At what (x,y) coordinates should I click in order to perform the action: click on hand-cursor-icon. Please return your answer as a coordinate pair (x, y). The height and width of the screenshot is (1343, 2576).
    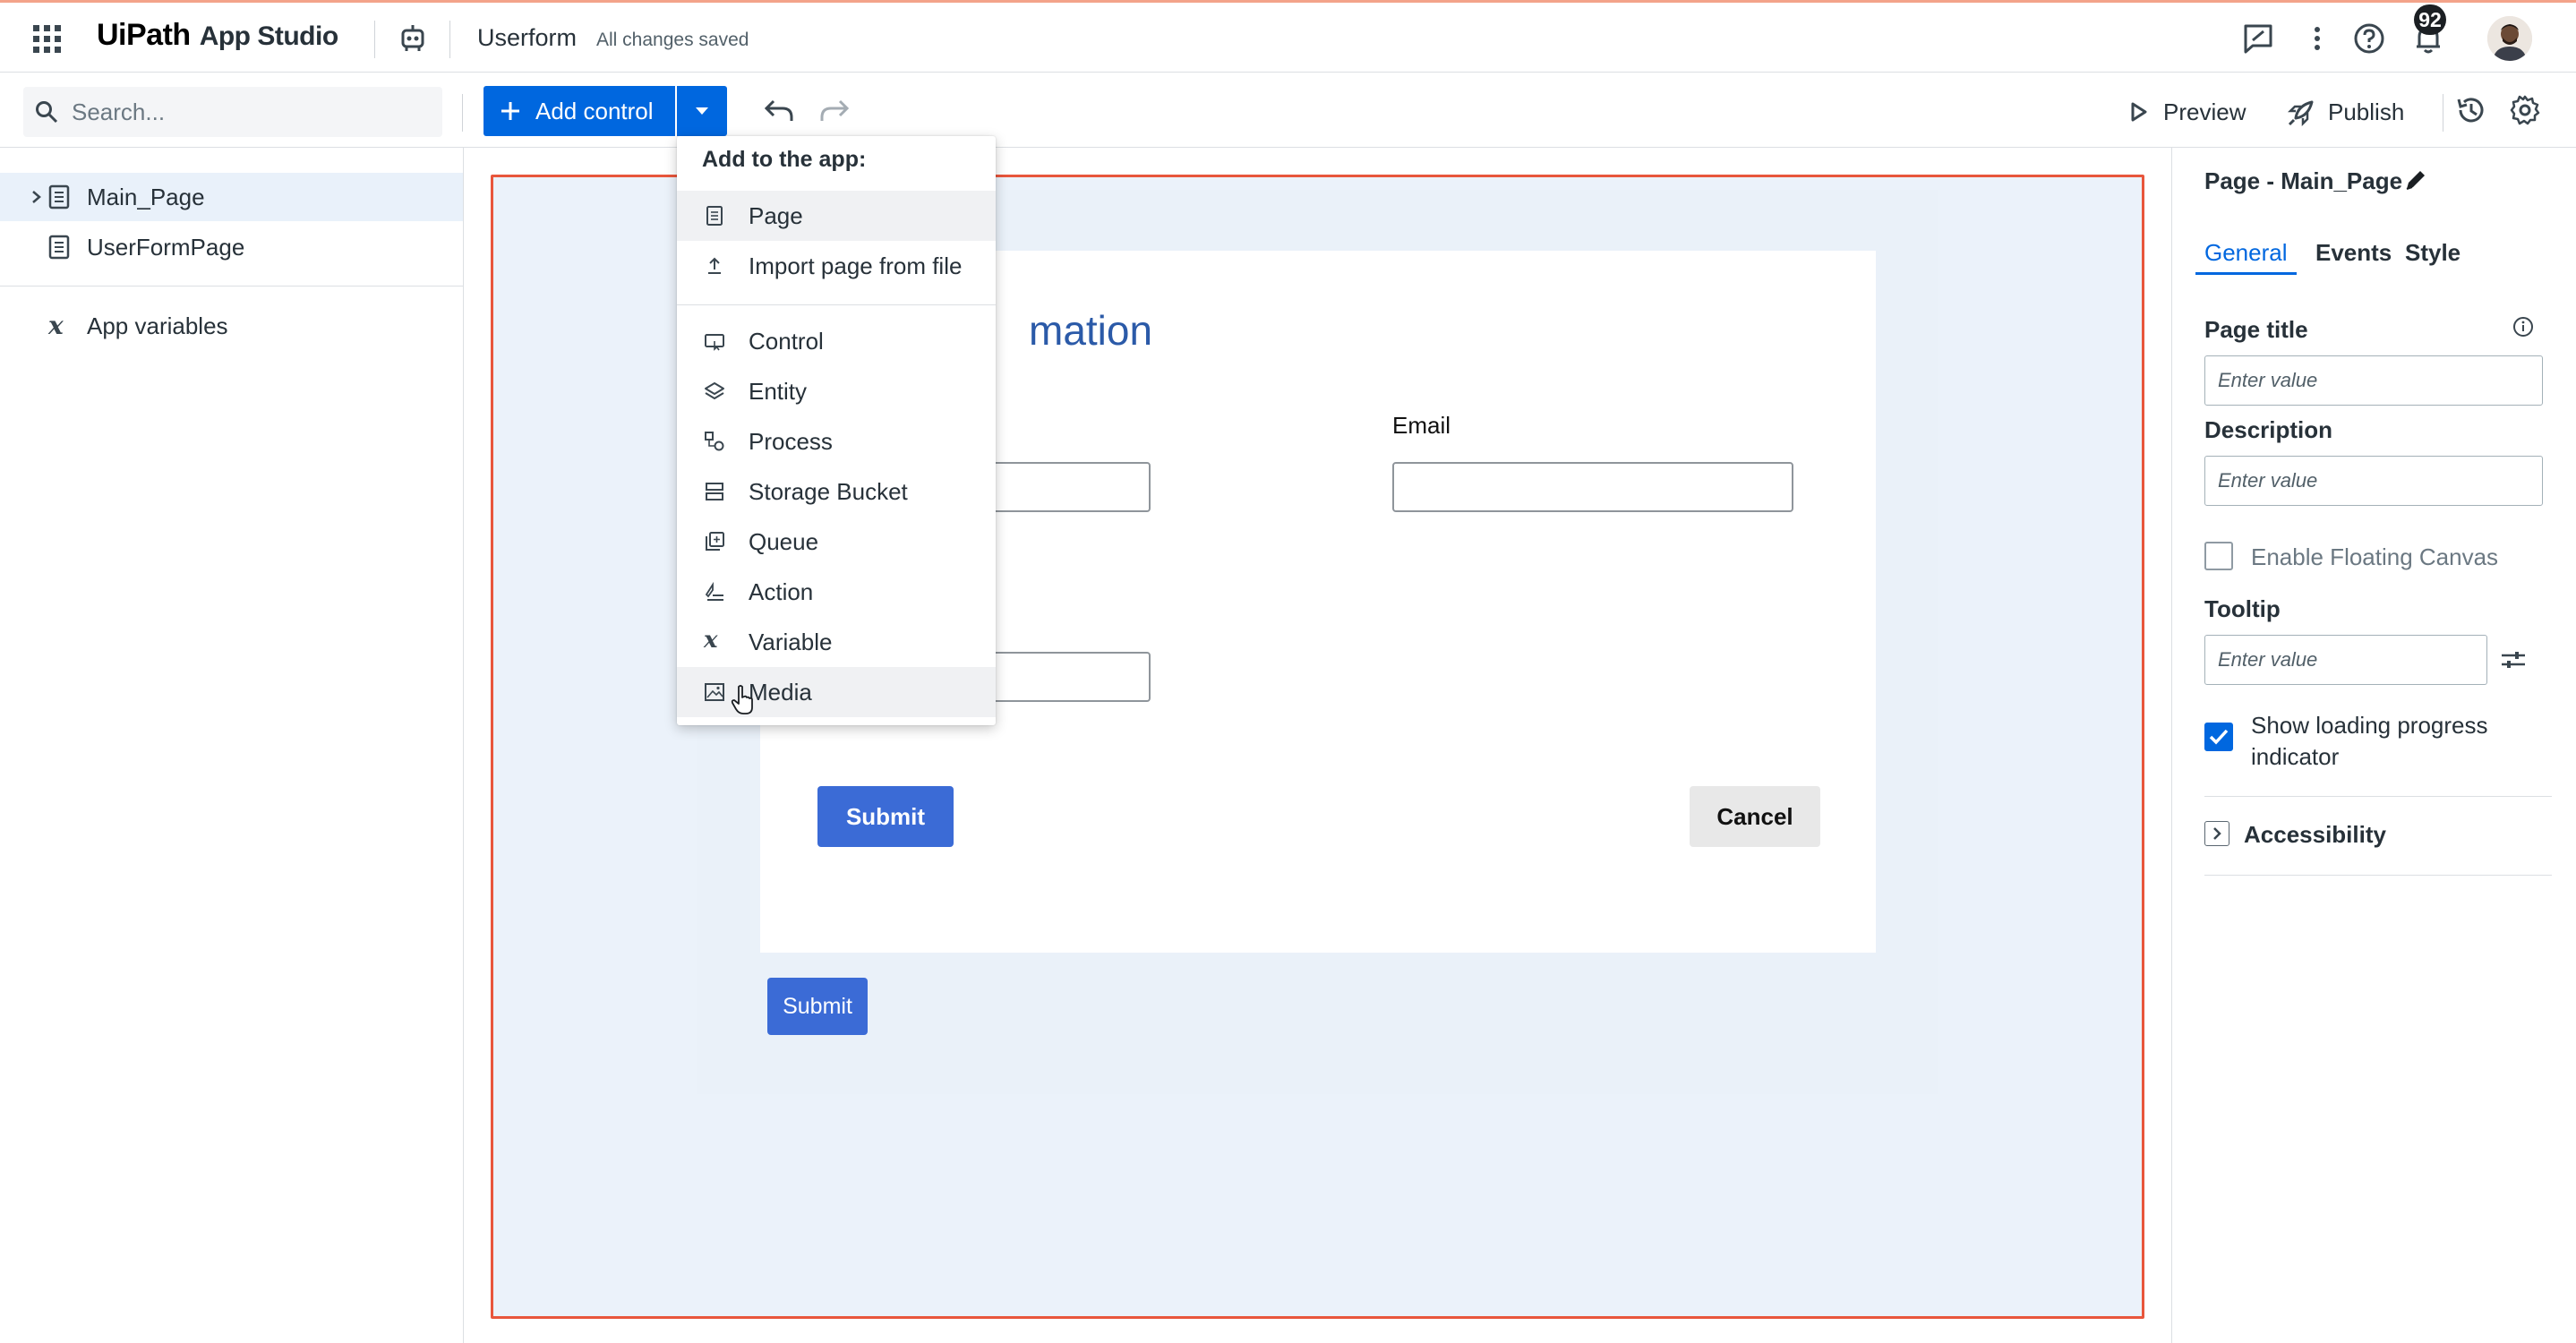
    Looking at the image, I should click on (744, 700).